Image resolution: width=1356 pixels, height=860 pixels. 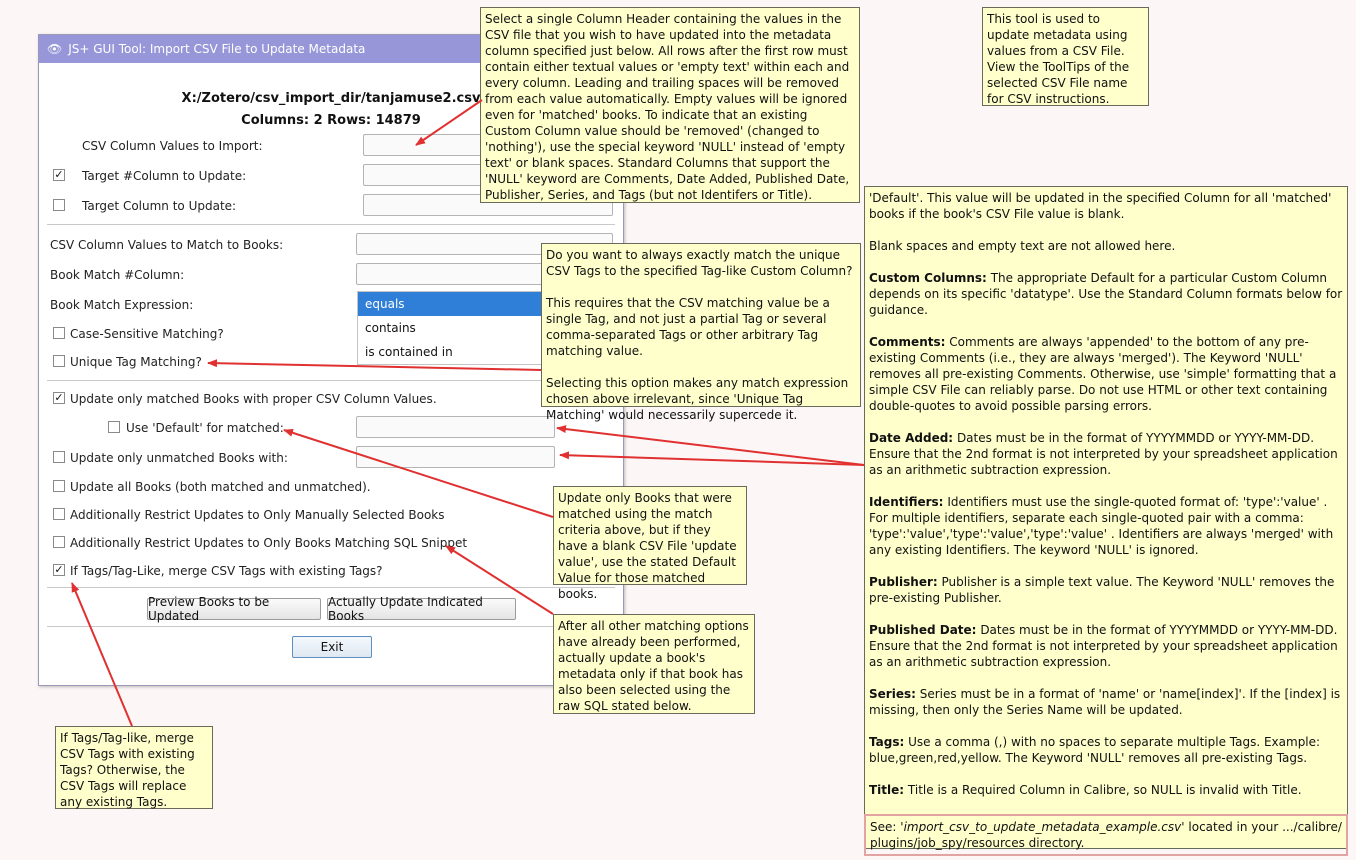 I want to click on merge-tags-checkbox: ✓, so click(x=59, y=570).